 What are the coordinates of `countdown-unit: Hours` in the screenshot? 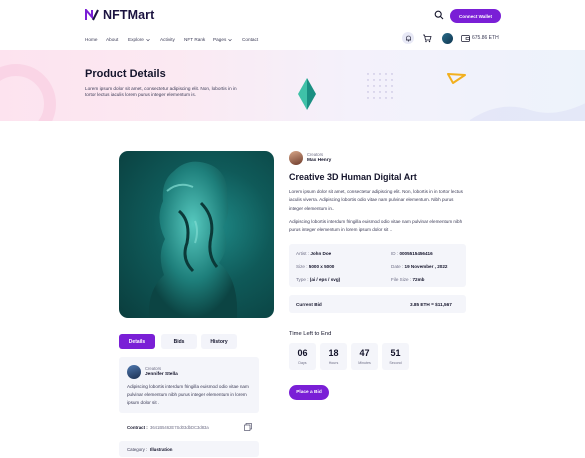 It's located at (333, 363).